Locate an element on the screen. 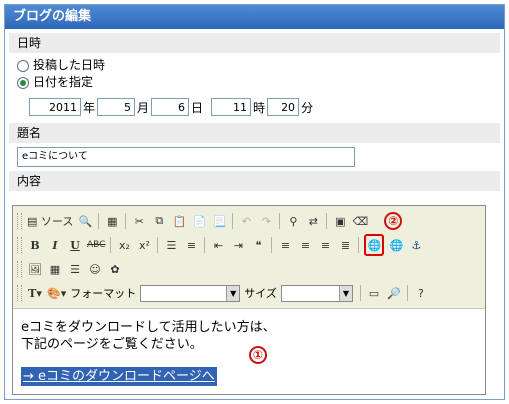 Image resolution: width=509 pixels, height=404 pixels. italic-icon: I is located at coordinates (55, 245).